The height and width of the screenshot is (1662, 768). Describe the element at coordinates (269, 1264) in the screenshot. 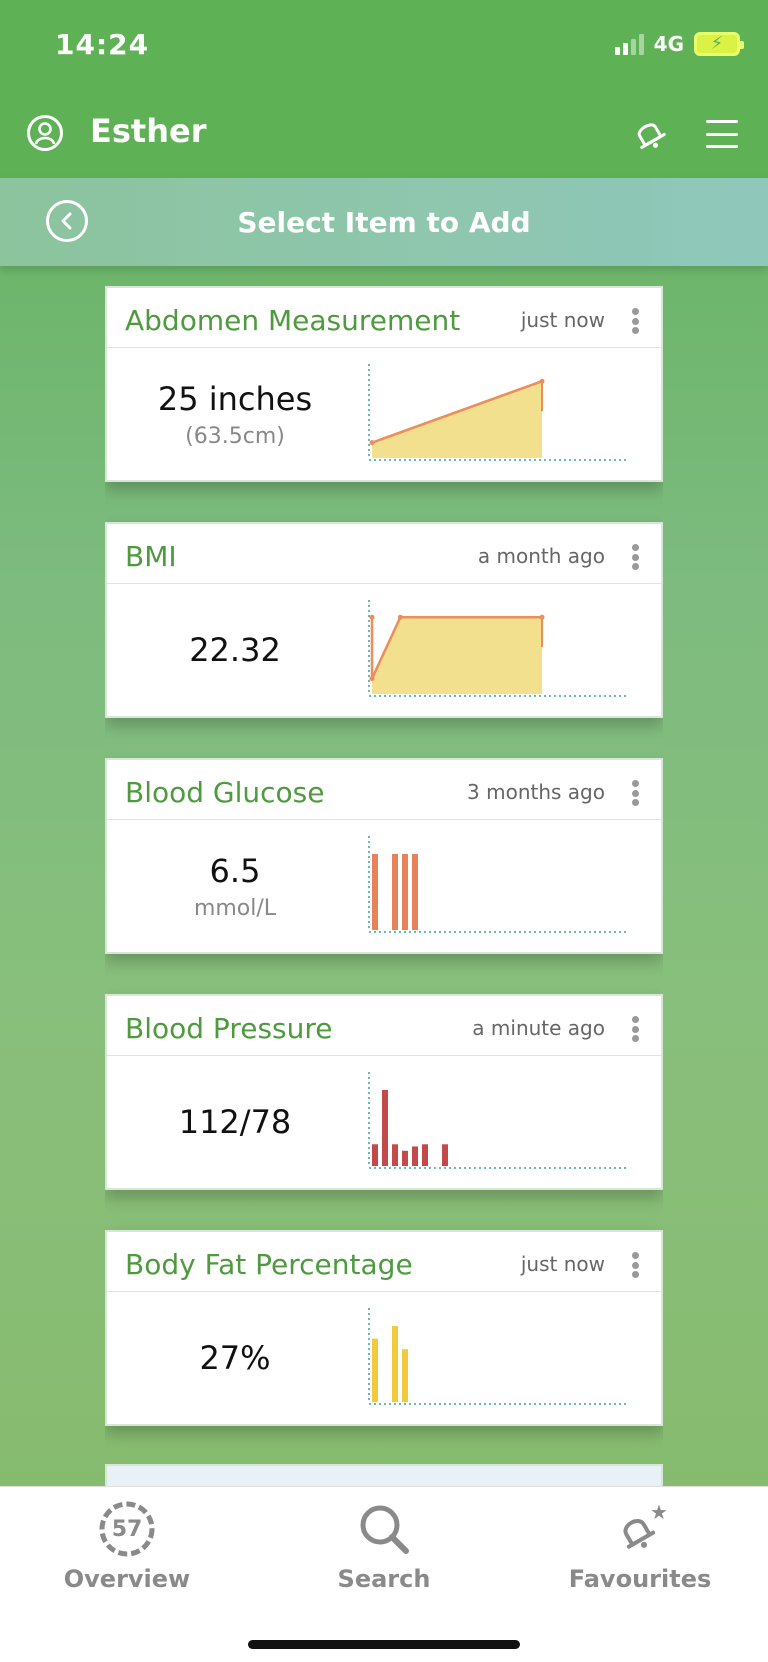

I see `card-title: Body Fat Percentage` at that location.